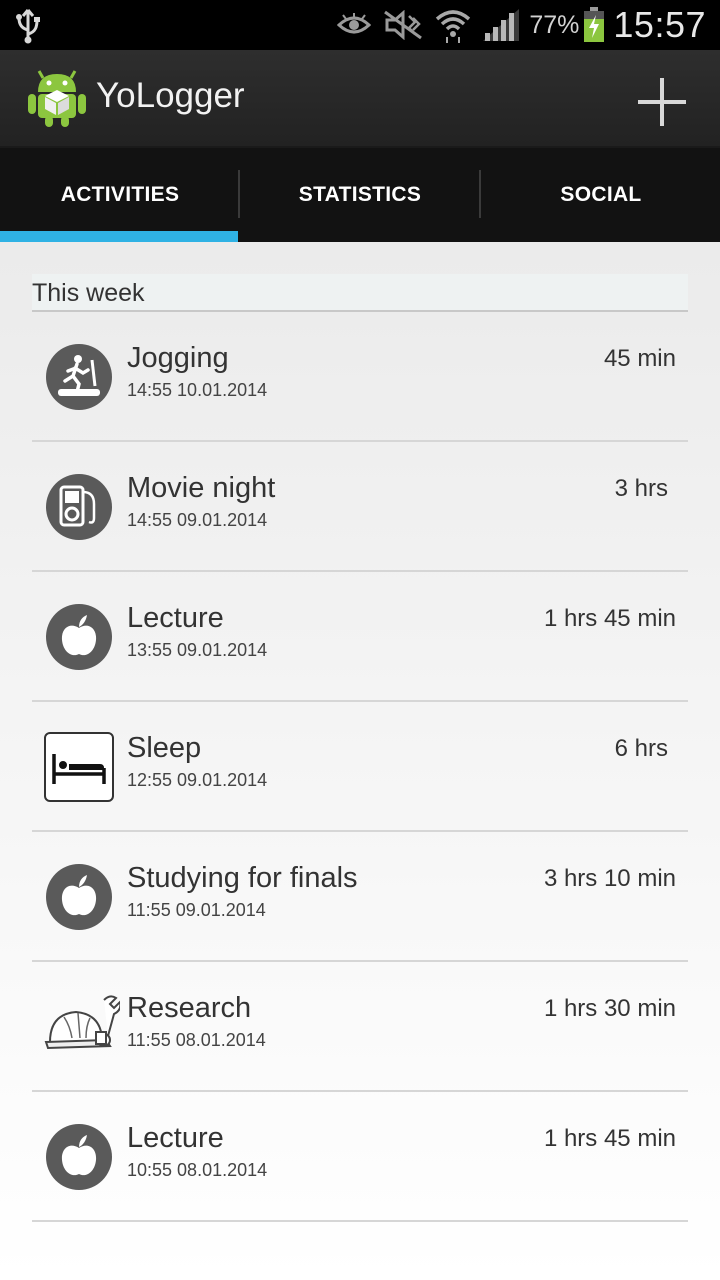 The image size is (720, 1280). I want to click on add-activity-button, so click(662, 102).